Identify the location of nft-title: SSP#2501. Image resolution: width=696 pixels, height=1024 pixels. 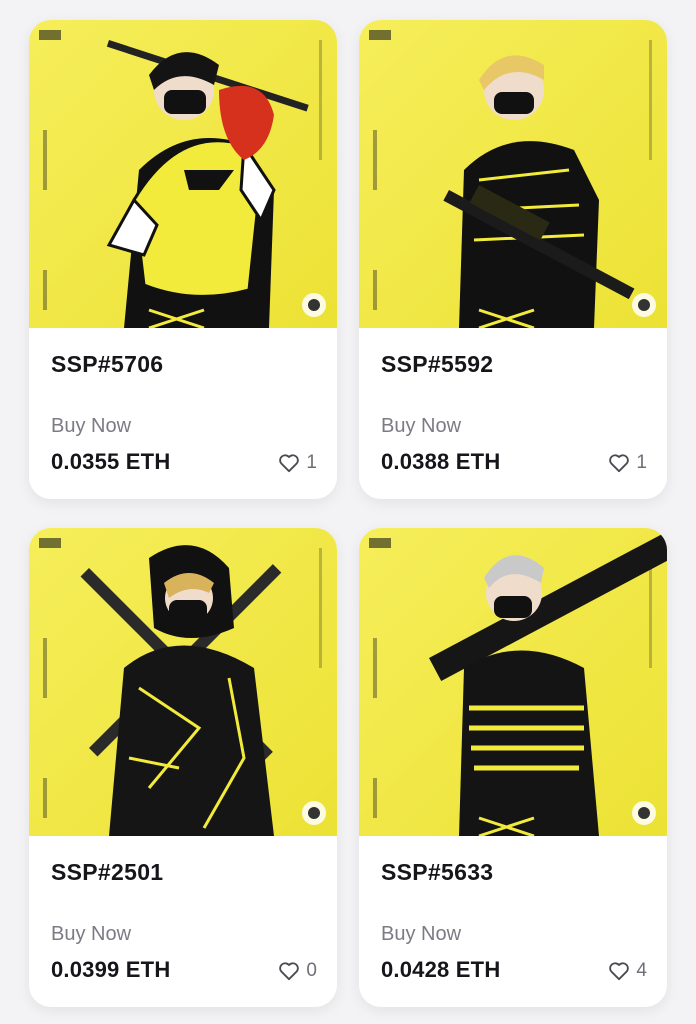
(107, 872).